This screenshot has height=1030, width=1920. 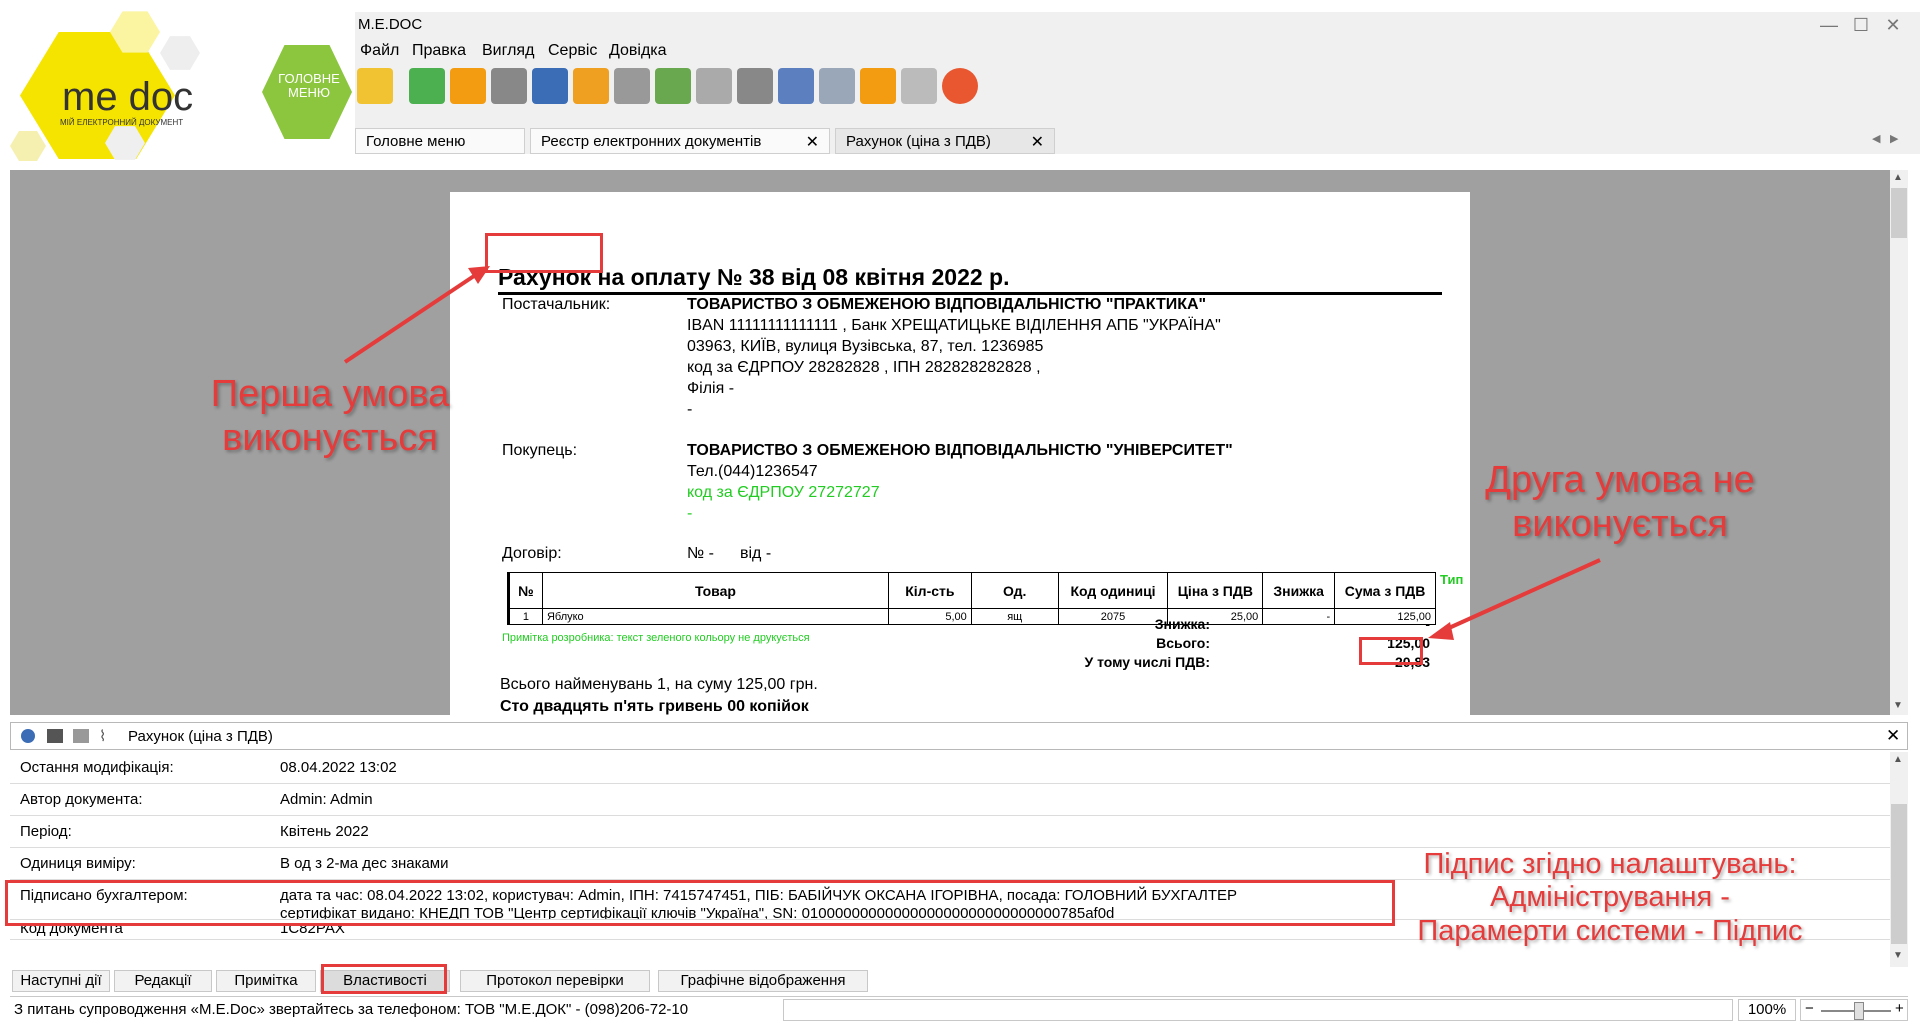 I want to click on annotation-first-condition: Перша умова виконується, so click(x=330, y=416).